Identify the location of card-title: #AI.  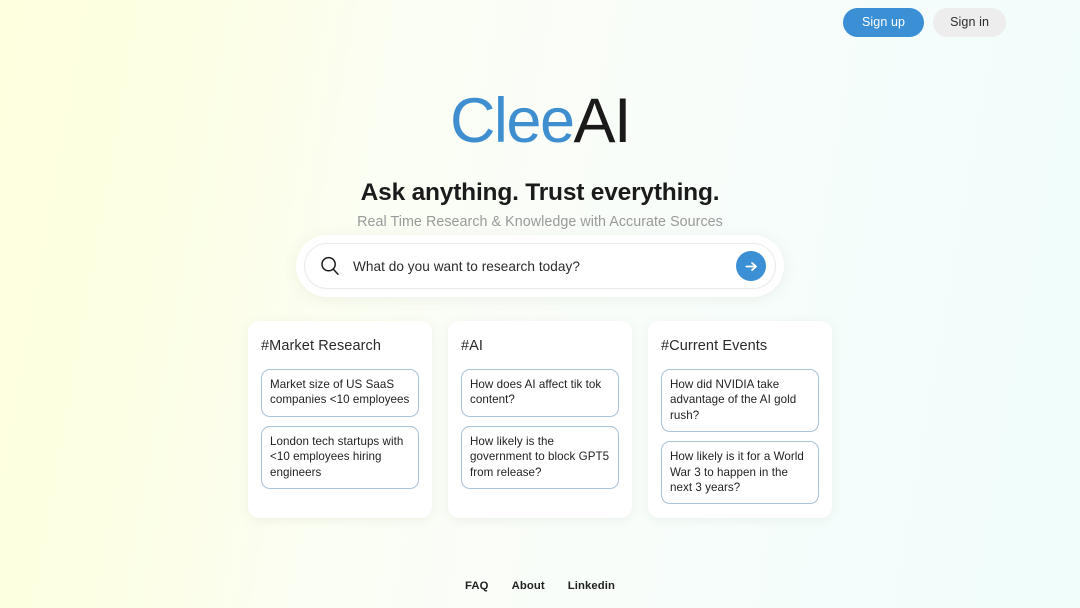
(472, 346).